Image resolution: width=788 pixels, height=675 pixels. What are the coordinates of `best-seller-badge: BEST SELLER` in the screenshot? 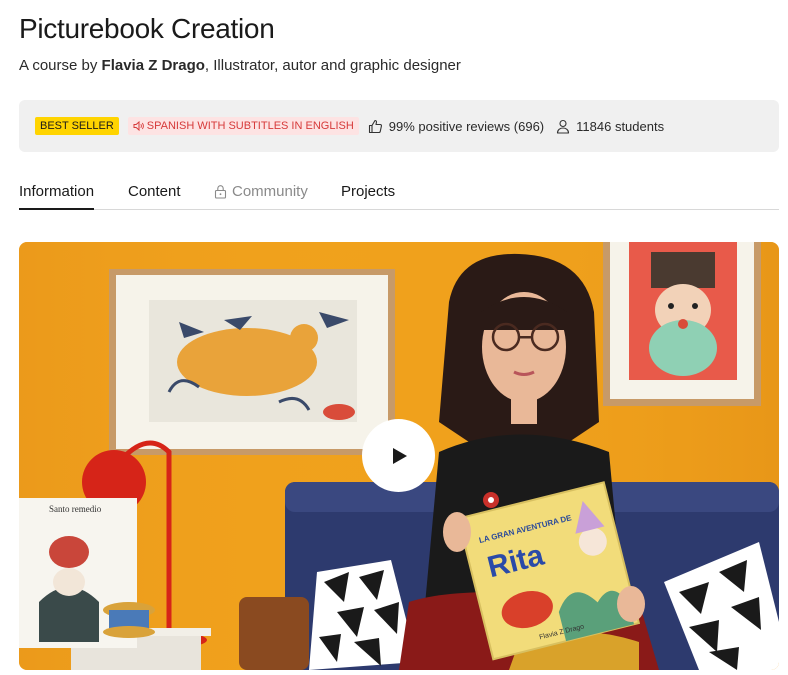 It's located at (77, 126).